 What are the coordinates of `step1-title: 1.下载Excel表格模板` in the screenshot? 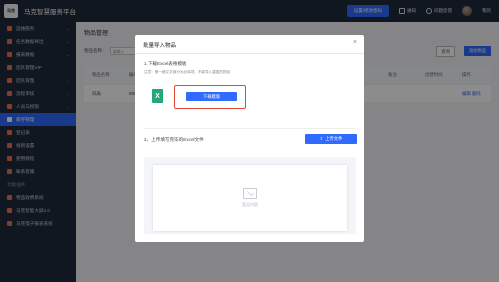 It's located at (165, 63).